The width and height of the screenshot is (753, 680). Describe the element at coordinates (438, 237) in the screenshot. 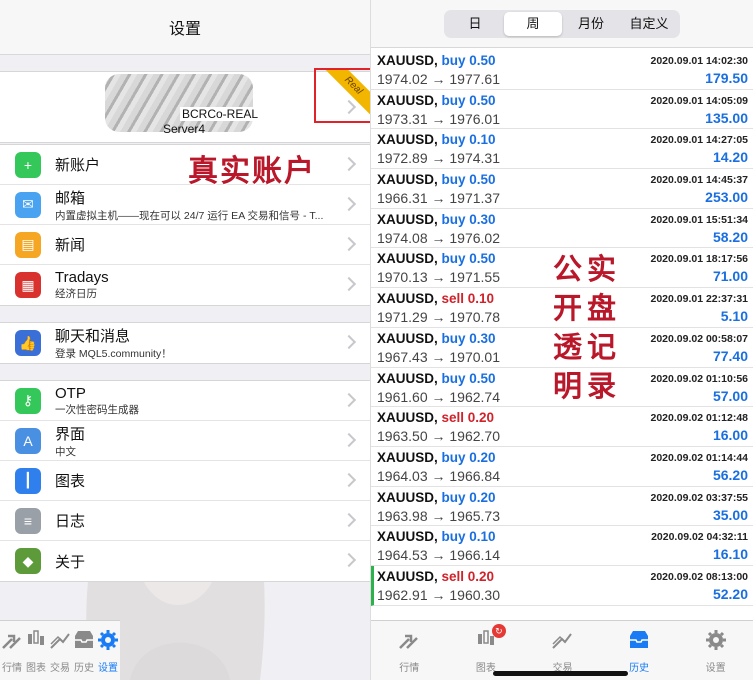

I see `deal-prices: 1974.08 → 1976.02` at that location.